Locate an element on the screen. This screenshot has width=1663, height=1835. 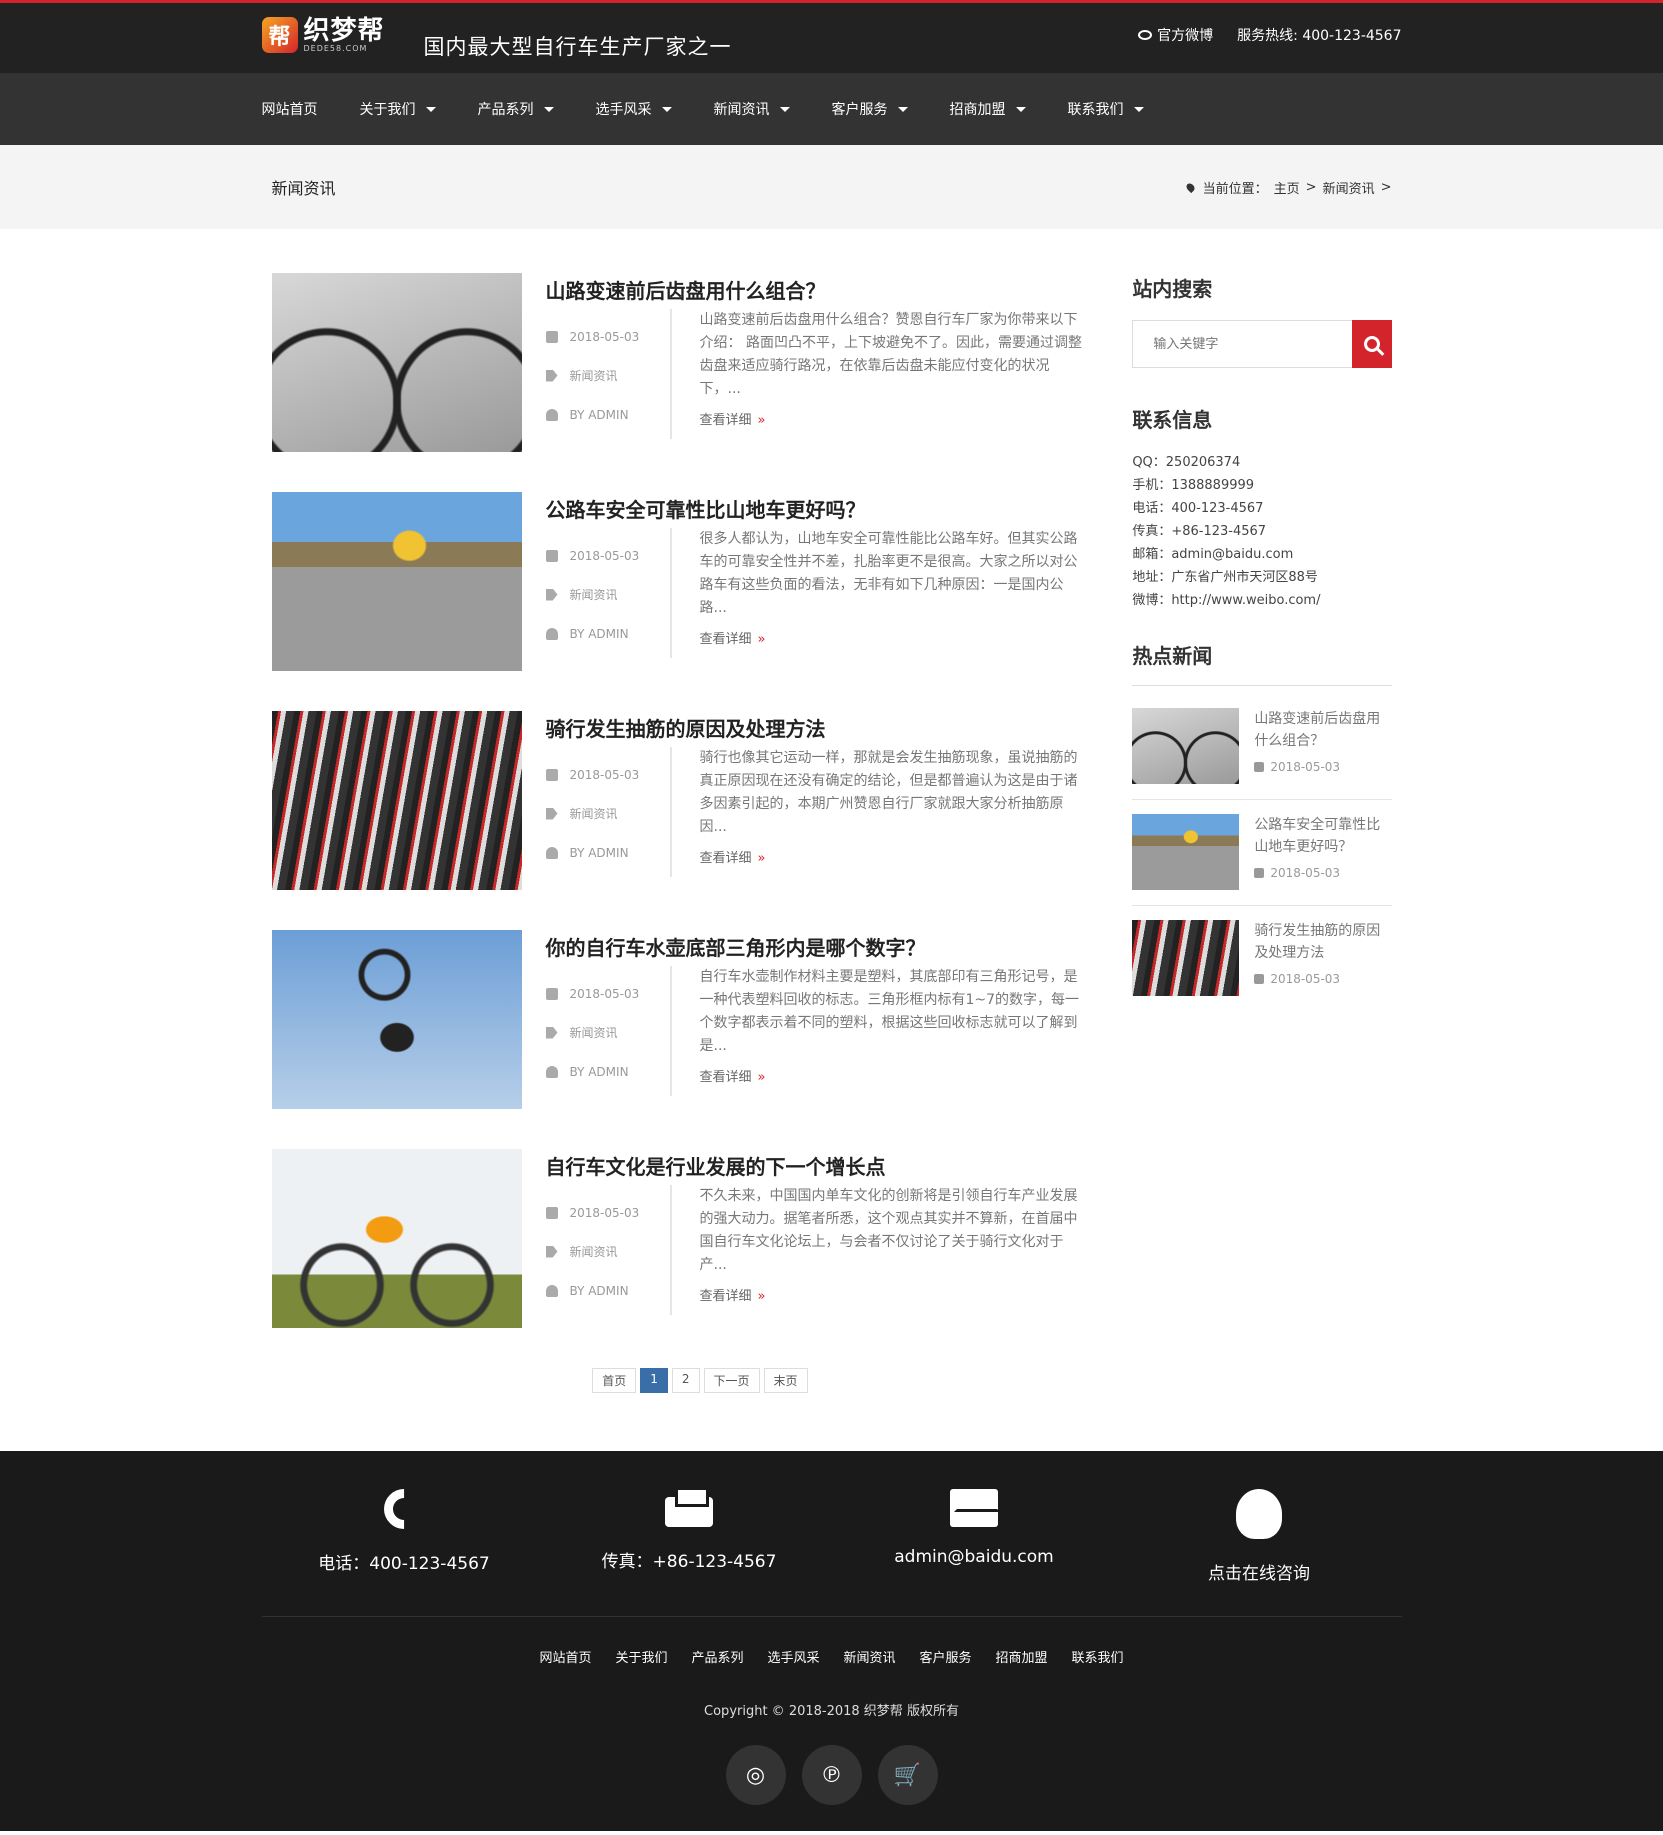
footer-contact-item: 点击在线咨询 is located at coordinates (1259, 1533).